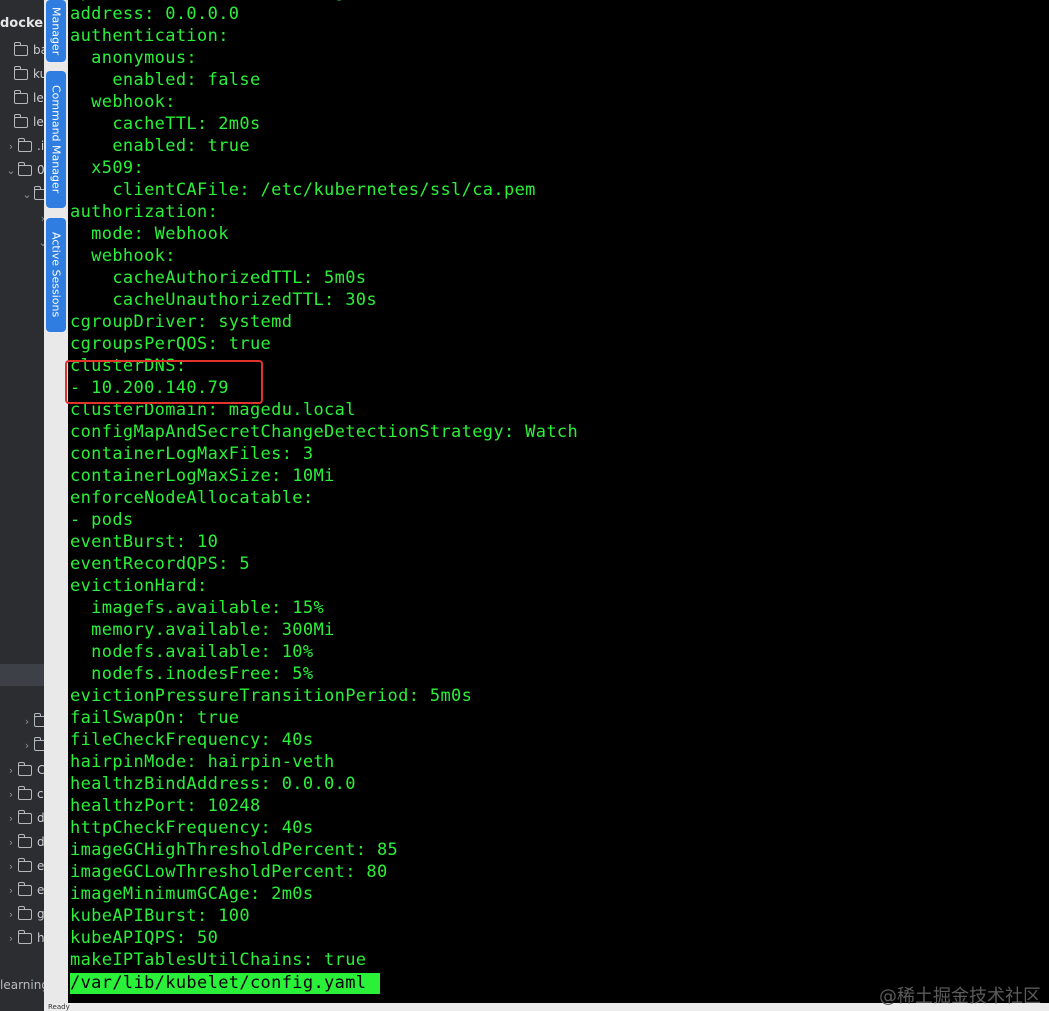 This screenshot has height=1011, width=1049. I want to click on tab-active-sessions: Active Sessions, so click(56, 275).